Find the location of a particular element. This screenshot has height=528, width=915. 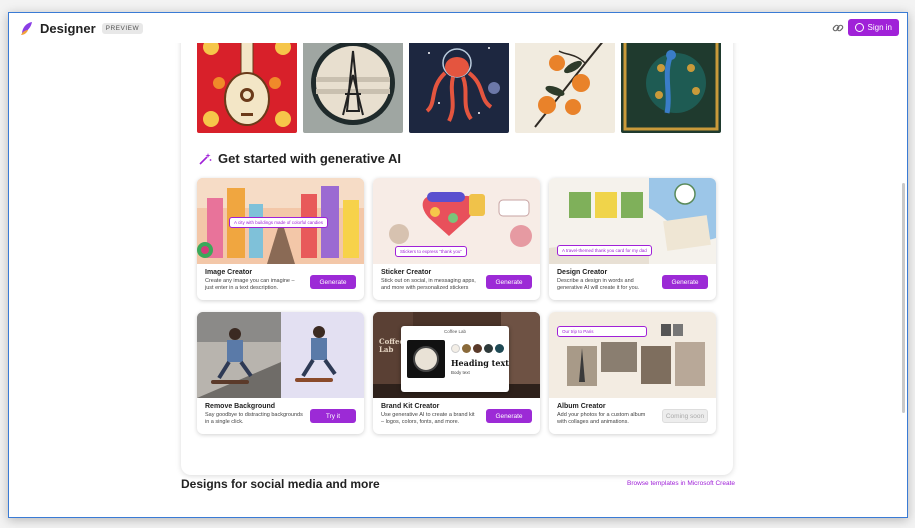

image-creator-generate-button: Generate is located at coordinates (333, 282).